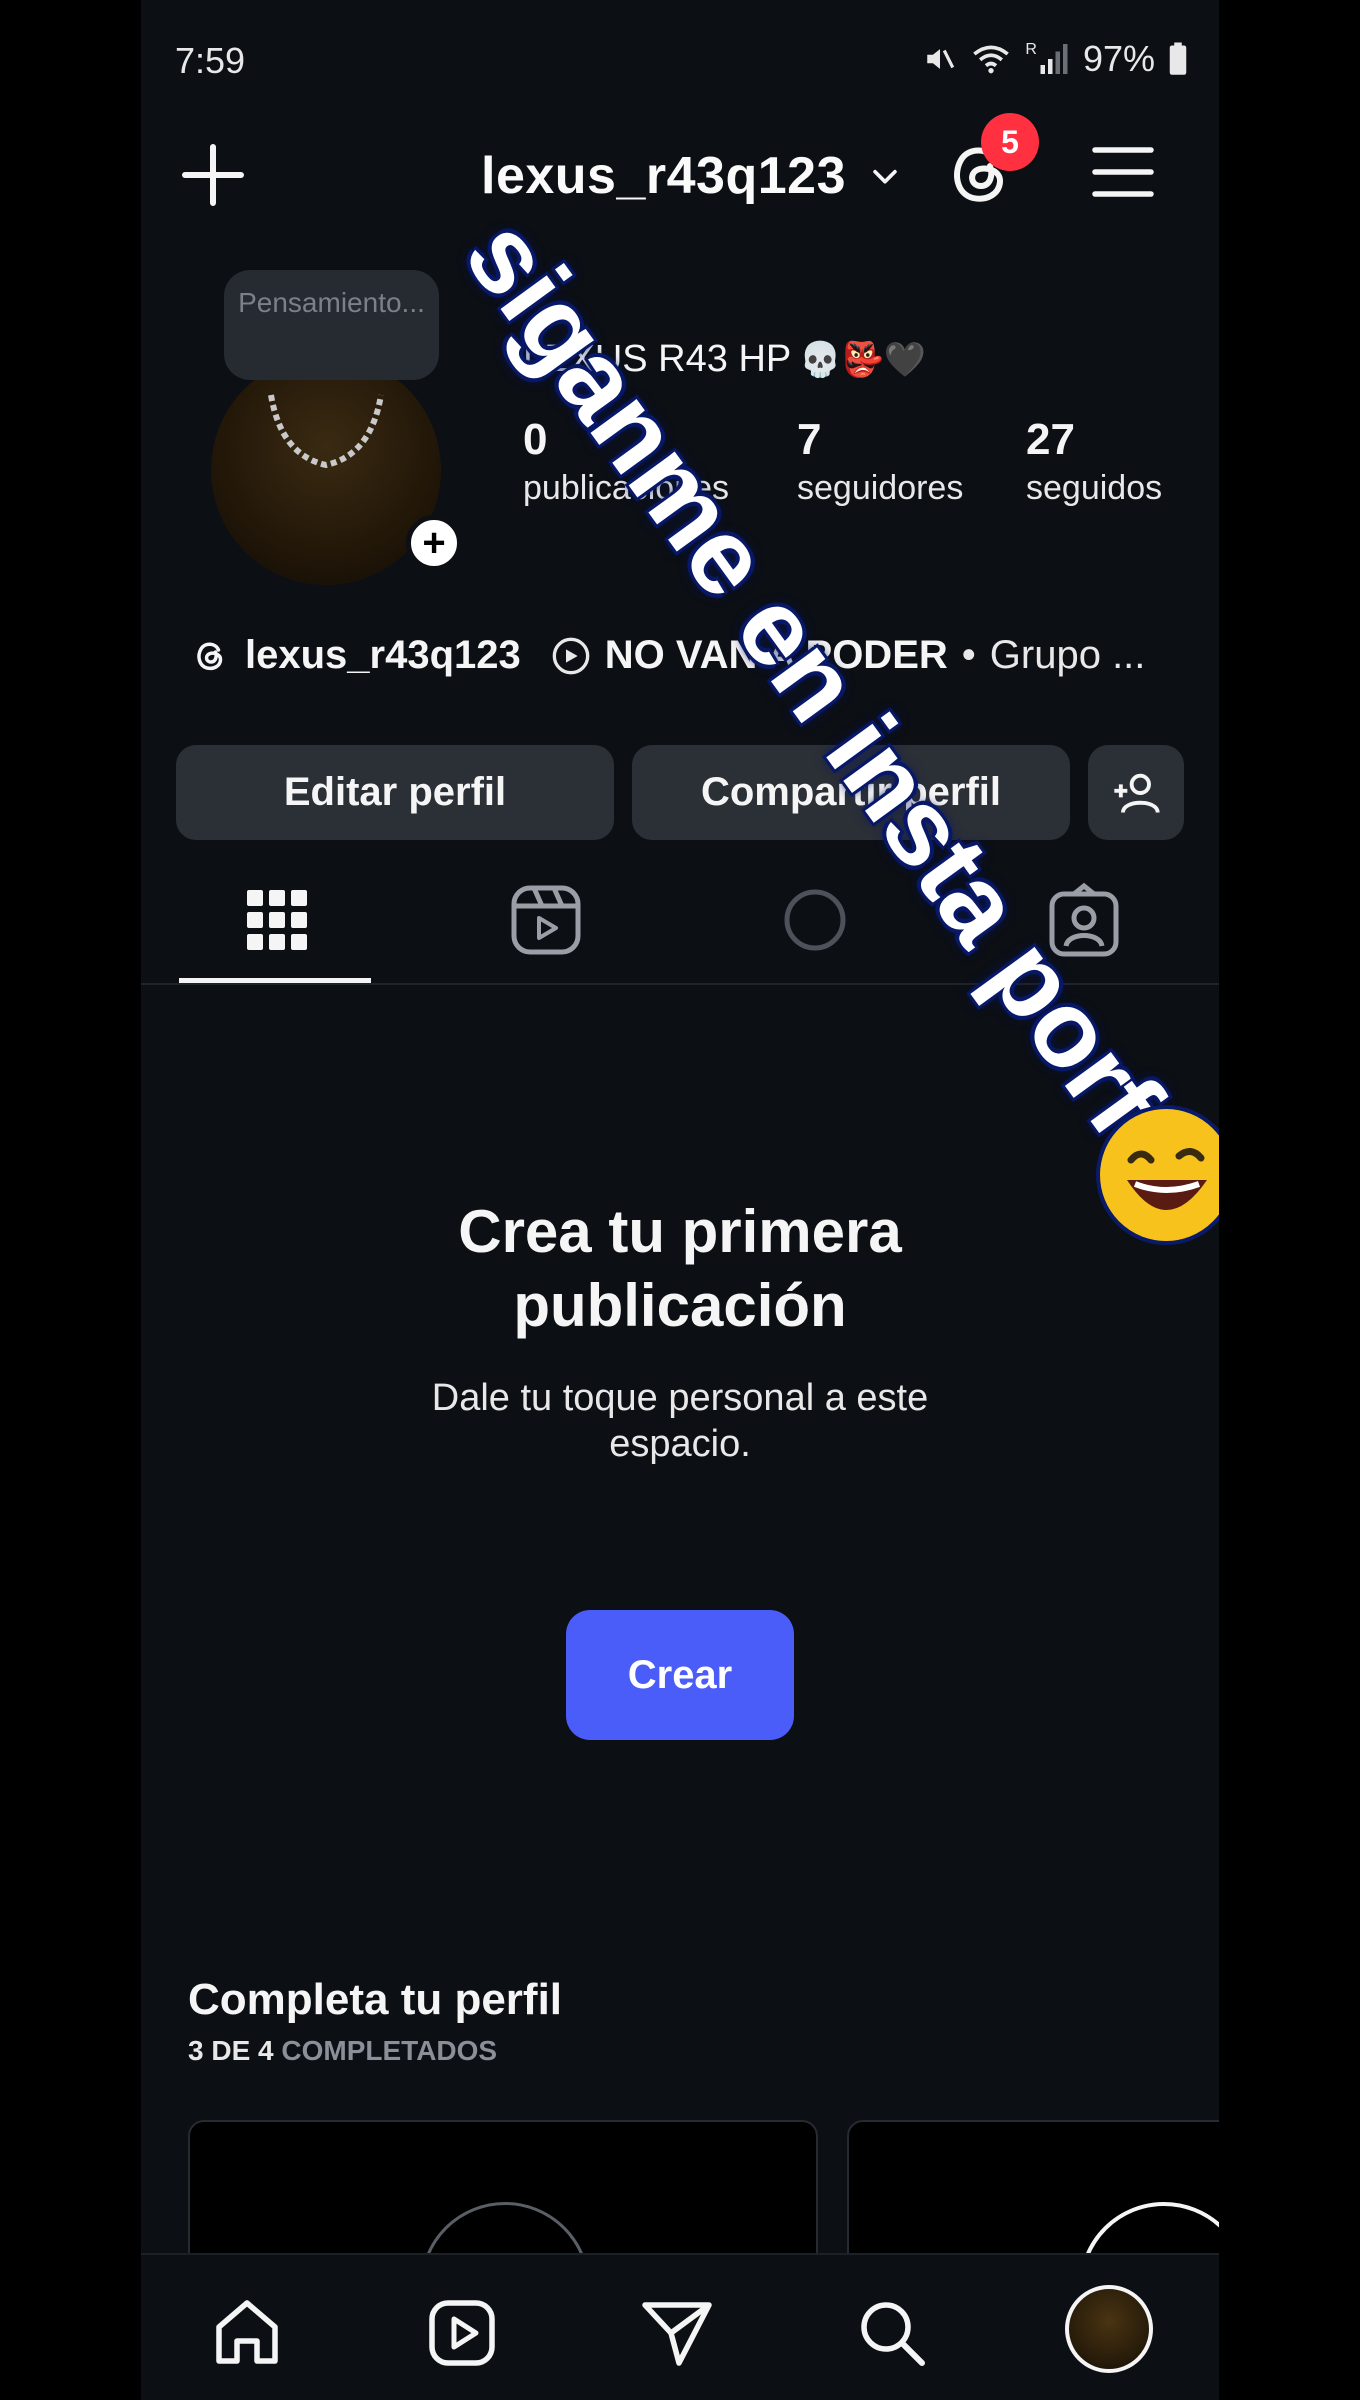  I want to click on profile-avatar-wrapper: +, so click(336, 470).